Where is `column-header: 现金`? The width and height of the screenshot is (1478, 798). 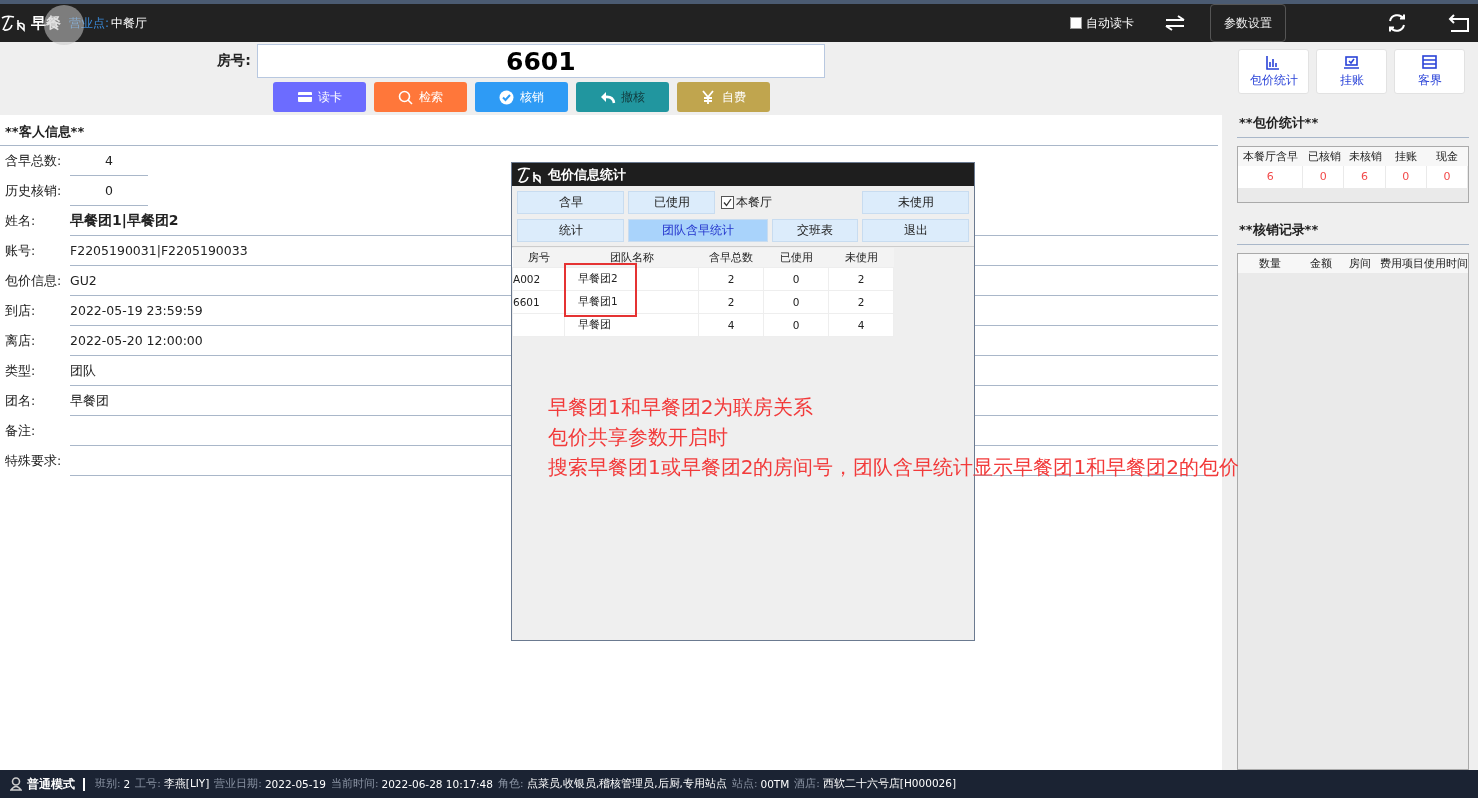 column-header: 现金 is located at coordinates (1447, 156).